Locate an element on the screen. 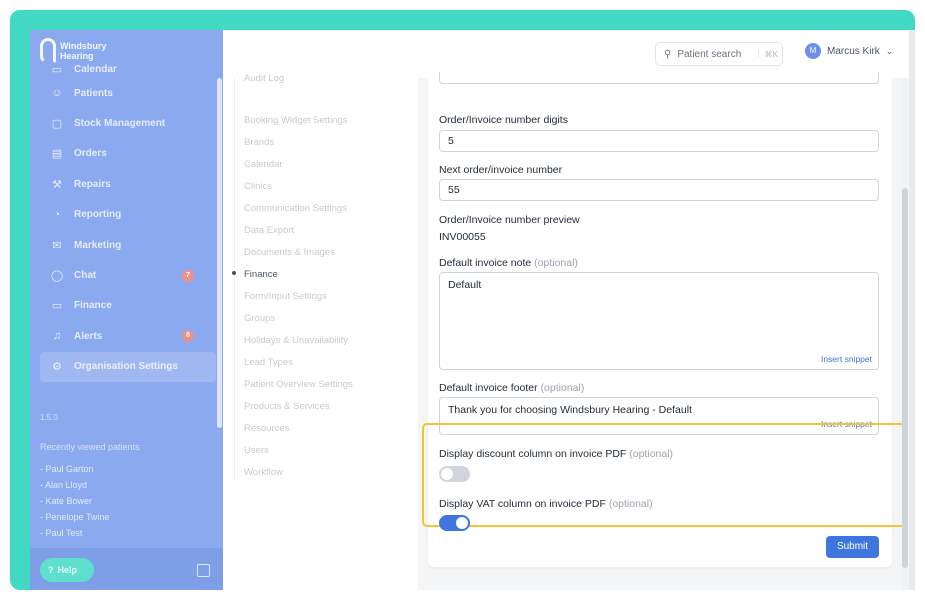 Image resolution: width=925 pixels, height=600 pixels. search-shortcut: ⌘K is located at coordinates (767, 54).